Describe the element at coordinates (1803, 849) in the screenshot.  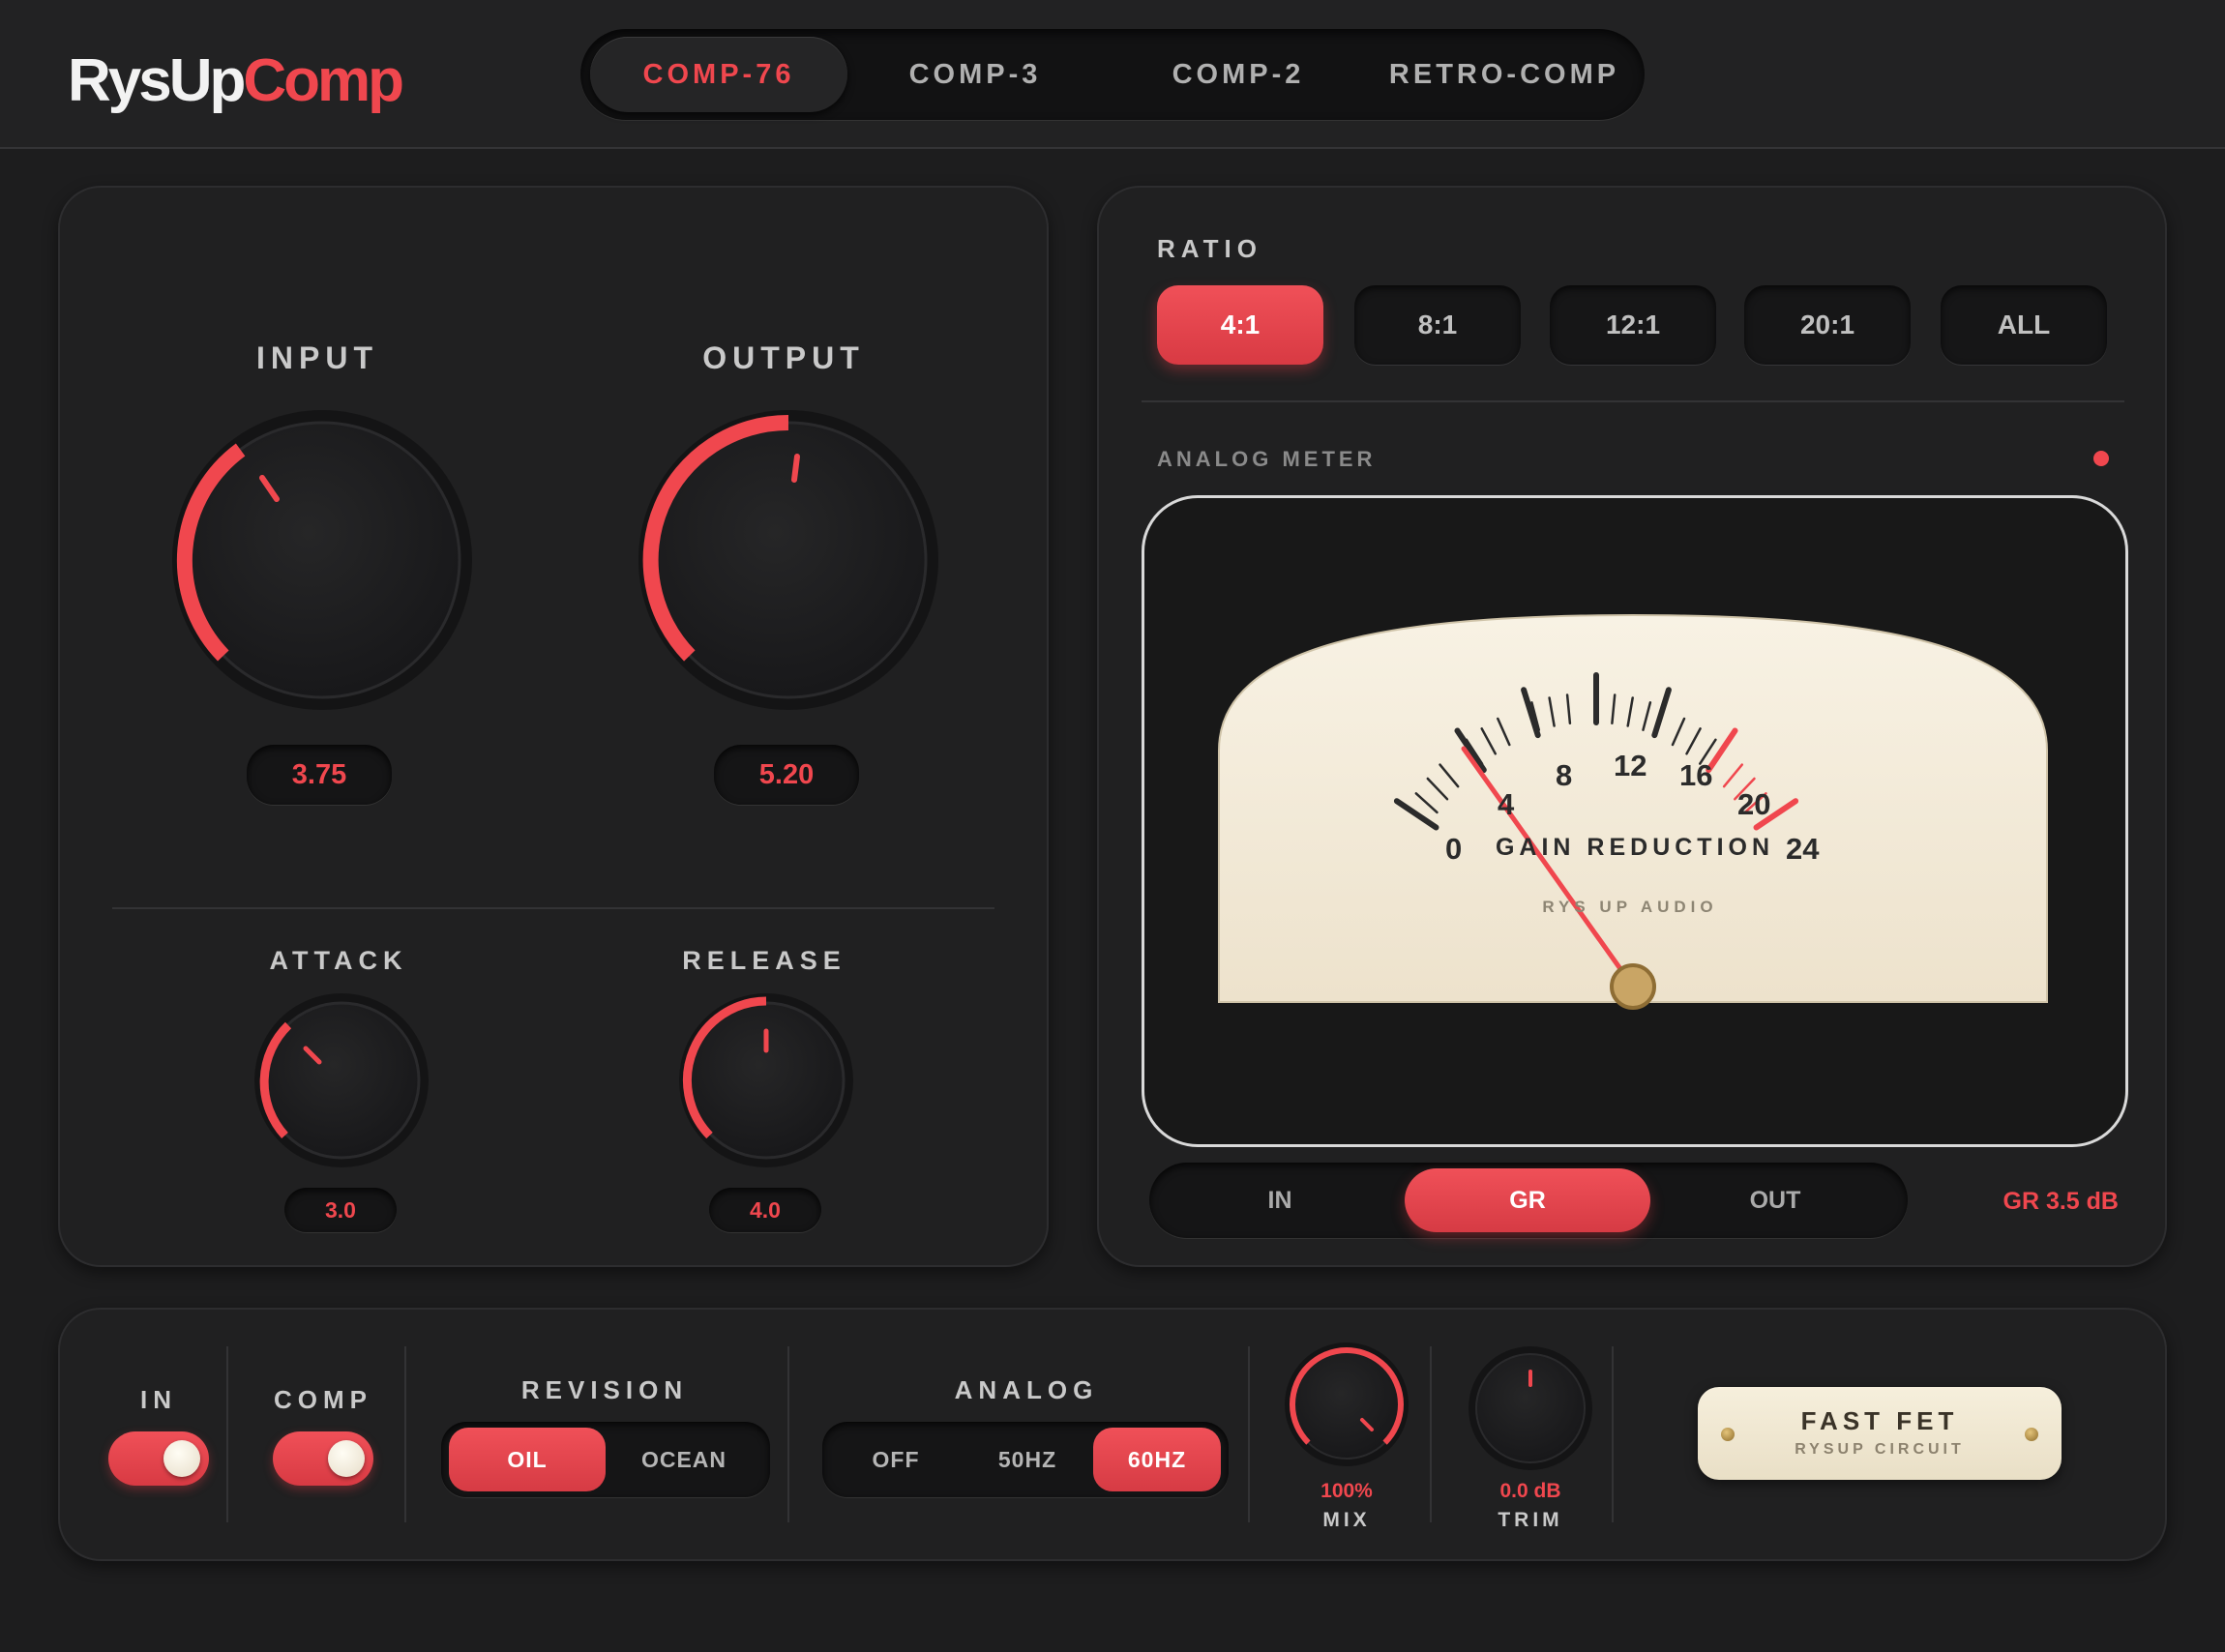
I see `meter-scale-24: 24` at that location.